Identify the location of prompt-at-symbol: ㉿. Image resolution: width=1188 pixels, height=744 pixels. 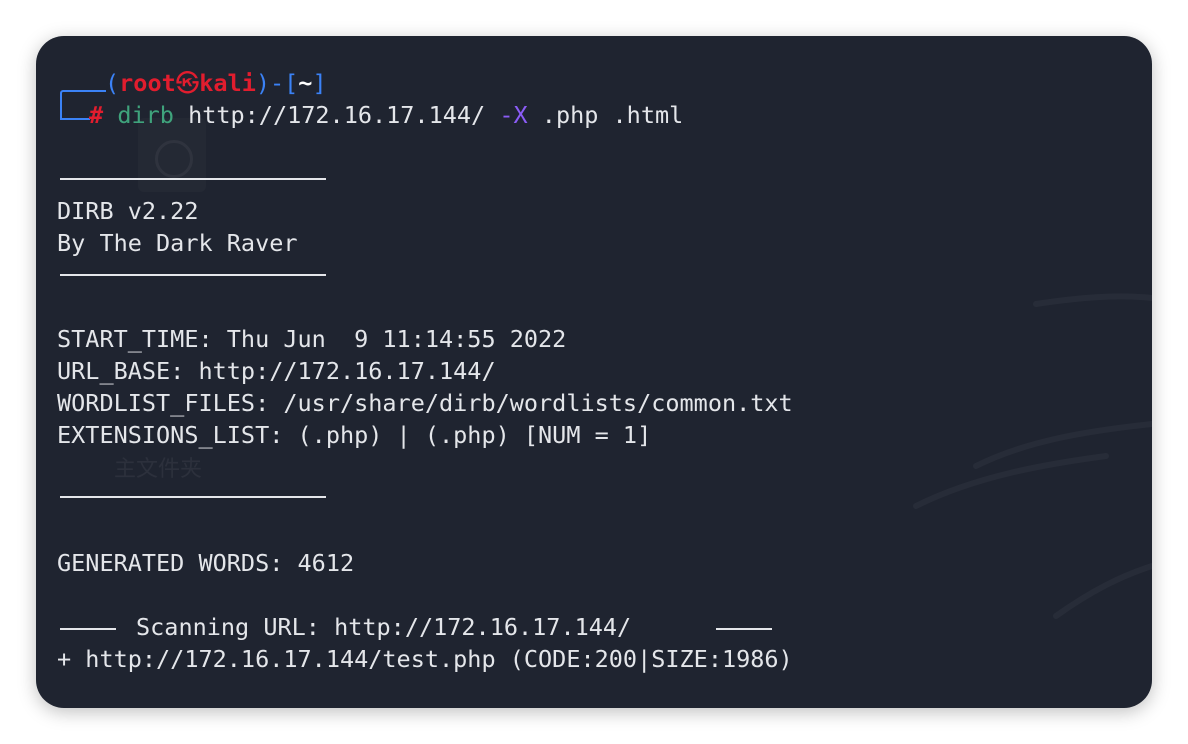
(187, 83).